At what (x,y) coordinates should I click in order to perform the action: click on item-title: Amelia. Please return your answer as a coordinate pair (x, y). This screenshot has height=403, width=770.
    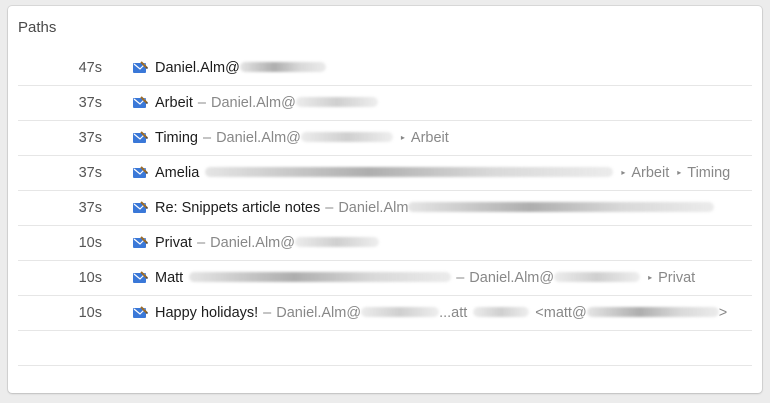
    Looking at the image, I should click on (177, 173).